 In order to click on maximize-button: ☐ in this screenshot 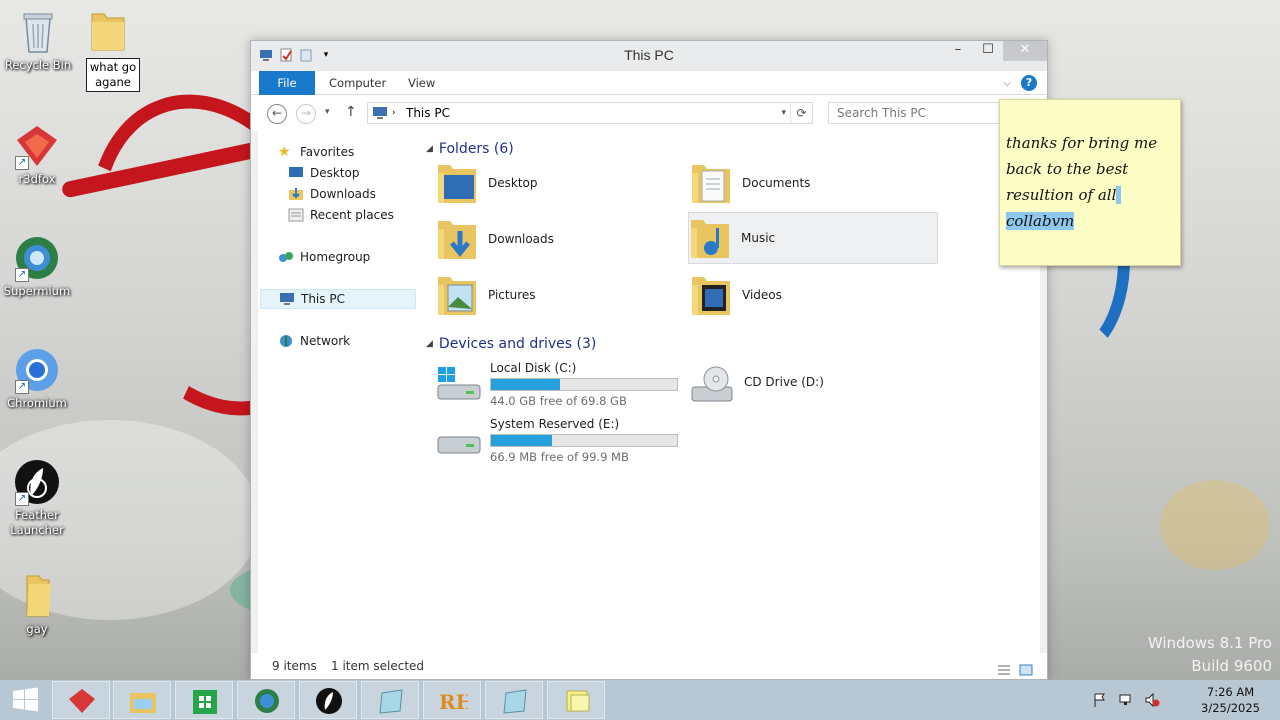, I will do `click(988, 51)`.